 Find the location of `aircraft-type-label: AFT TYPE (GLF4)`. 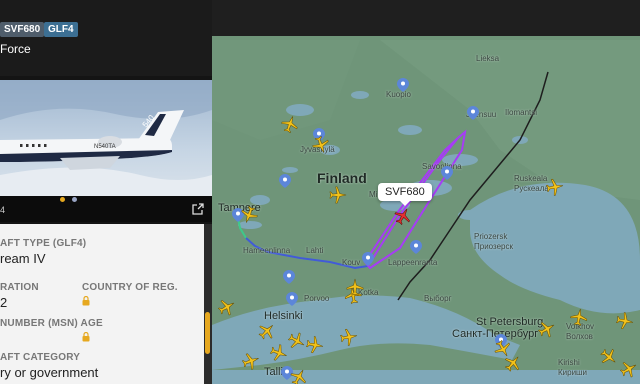

aircraft-type-label: AFT TYPE (GLF4) is located at coordinates (43, 243).